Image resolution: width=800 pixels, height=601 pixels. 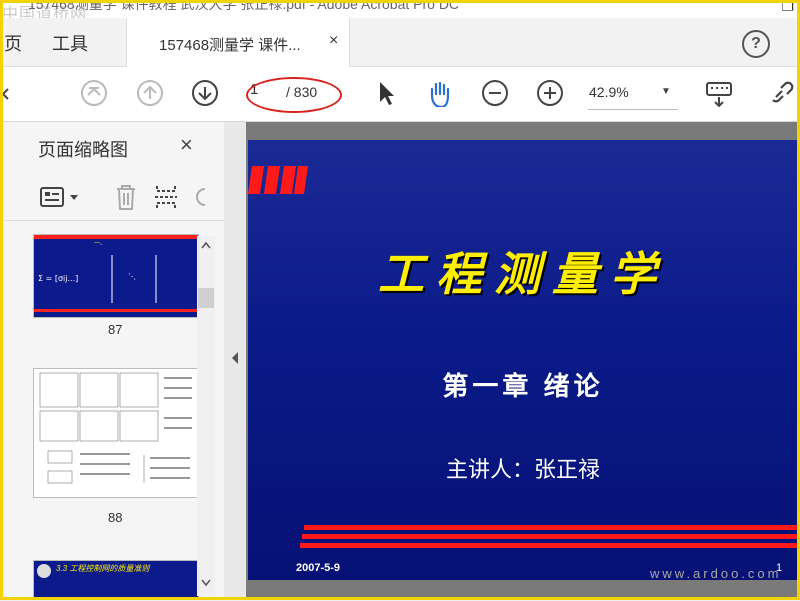 I want to click on annotation-oval, so click(x=294, y=95).